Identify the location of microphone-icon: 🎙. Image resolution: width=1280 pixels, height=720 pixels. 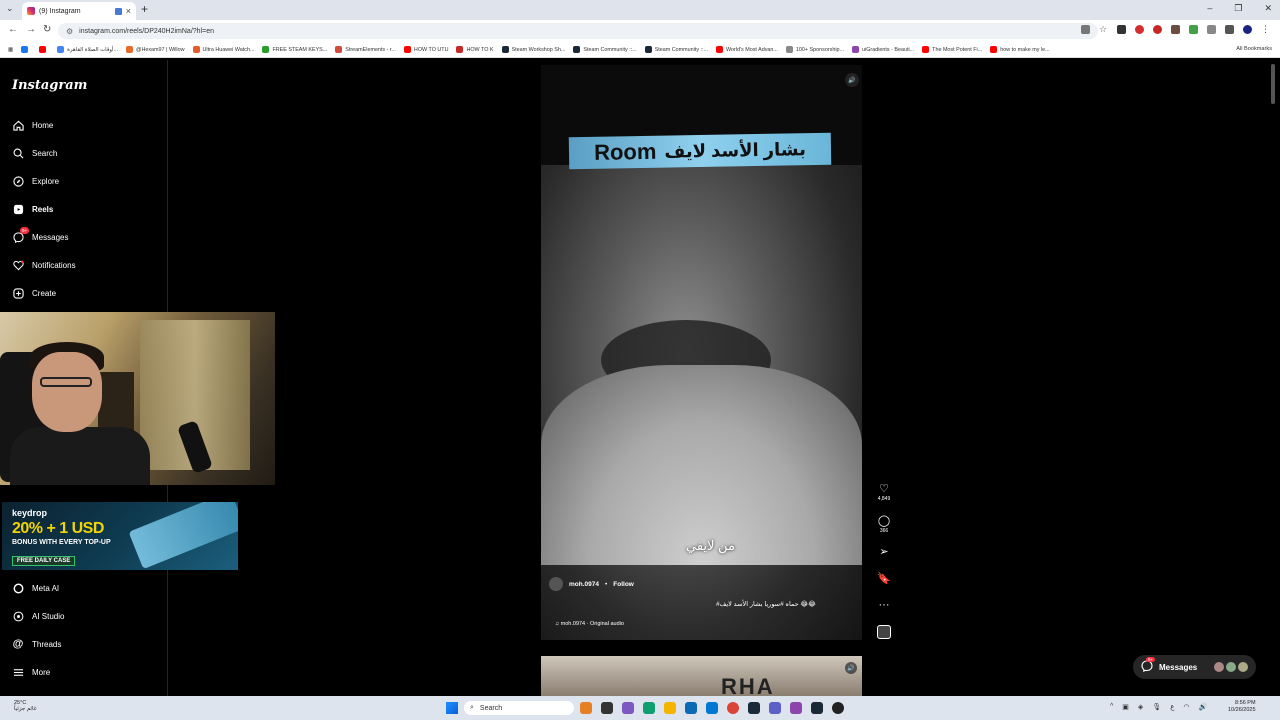
(1156, 707).